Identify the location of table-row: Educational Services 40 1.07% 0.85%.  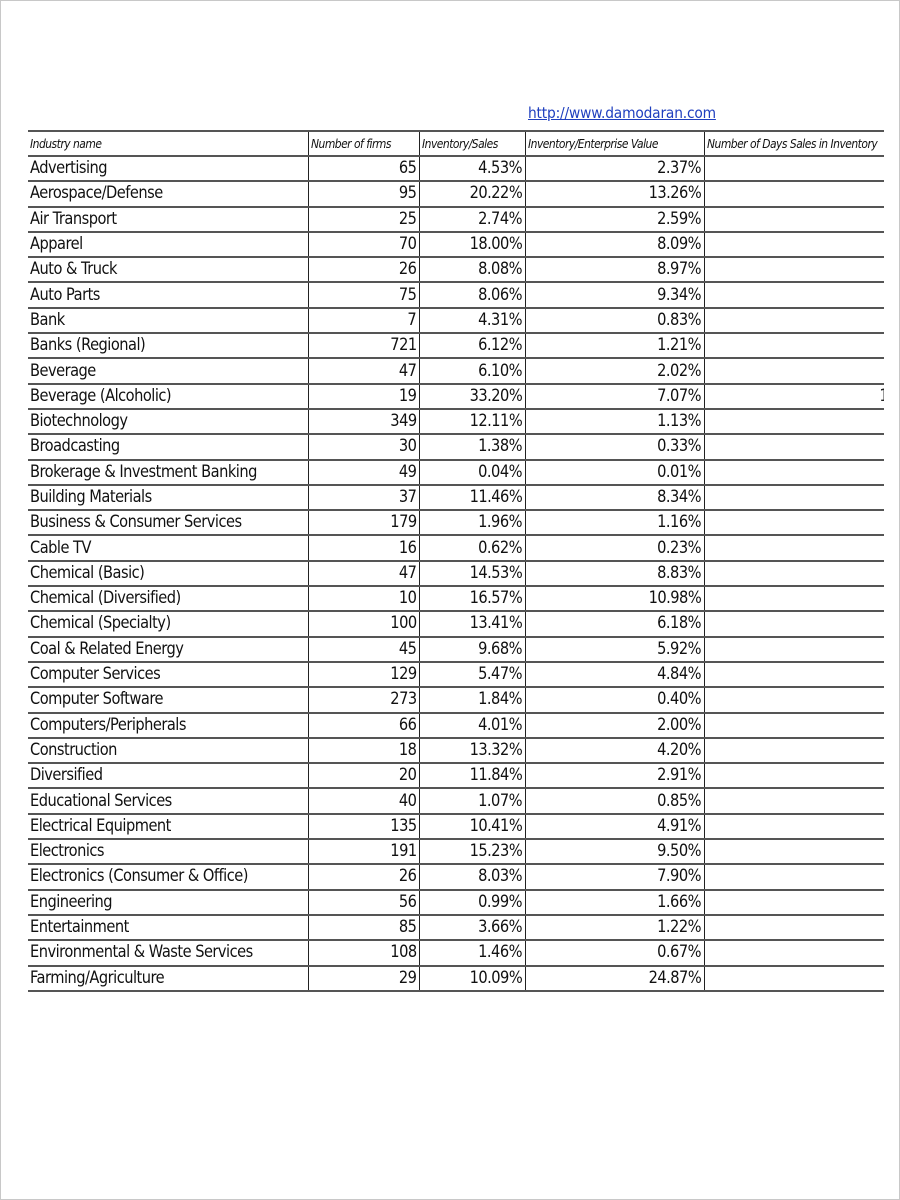
(456, 801).